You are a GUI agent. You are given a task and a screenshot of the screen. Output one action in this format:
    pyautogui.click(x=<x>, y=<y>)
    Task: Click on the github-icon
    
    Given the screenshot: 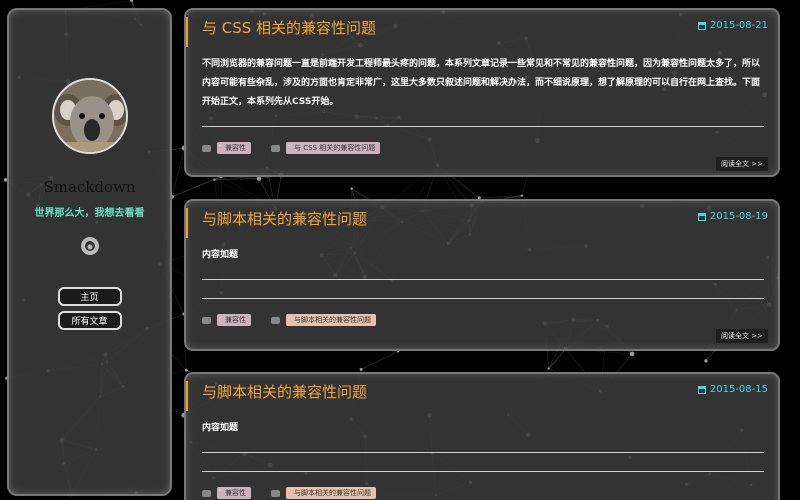 What is the action you would take?
    pyautogui.click(x=89, y=246)
    